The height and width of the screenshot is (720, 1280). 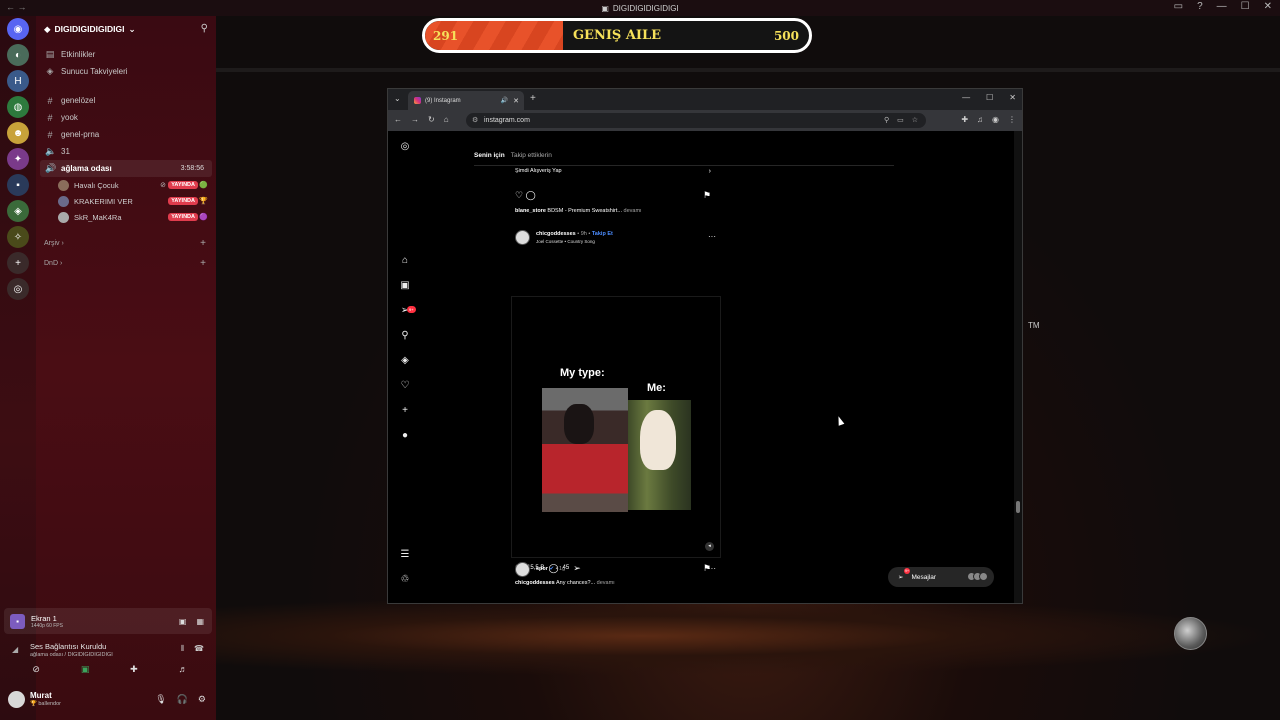 I want to click on inbox-icon: ▭, so click(x=1178, y=6).